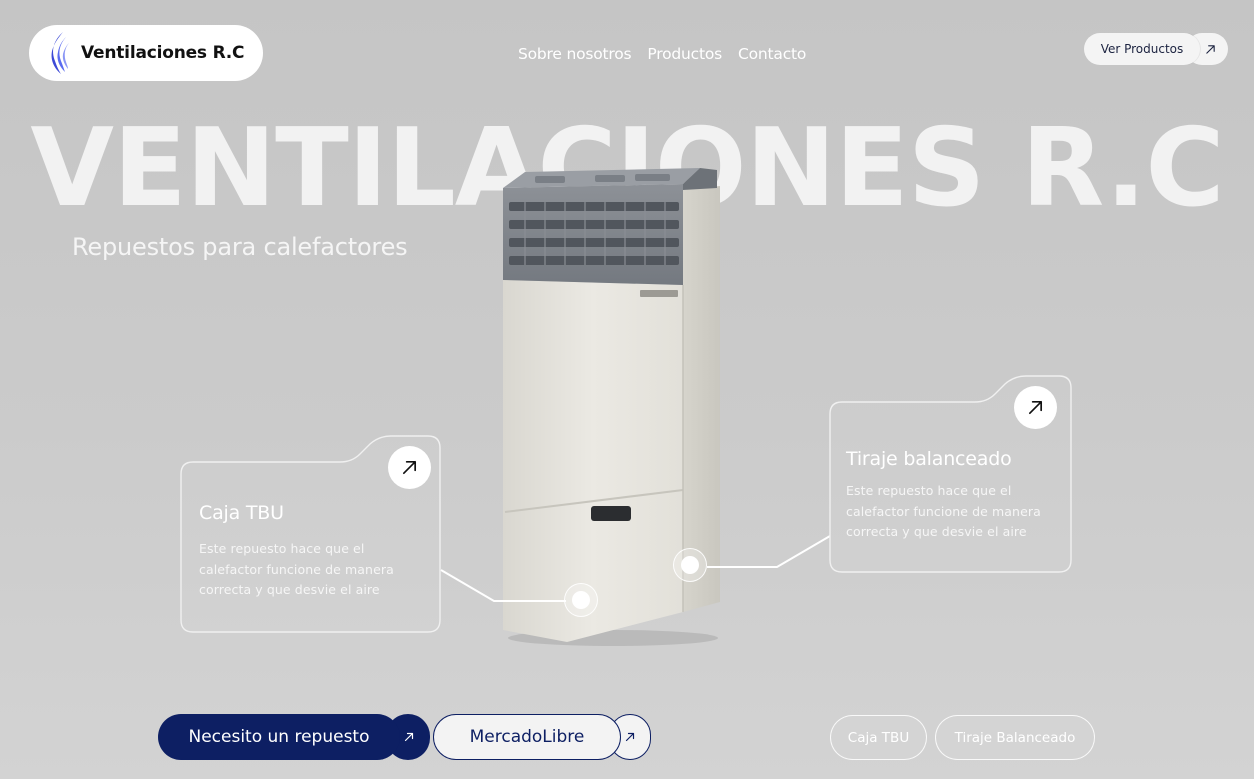 The width and height of the screenshot is (1254, 779). I want to click on nav-contacto: Contacto, so click(772, 54).